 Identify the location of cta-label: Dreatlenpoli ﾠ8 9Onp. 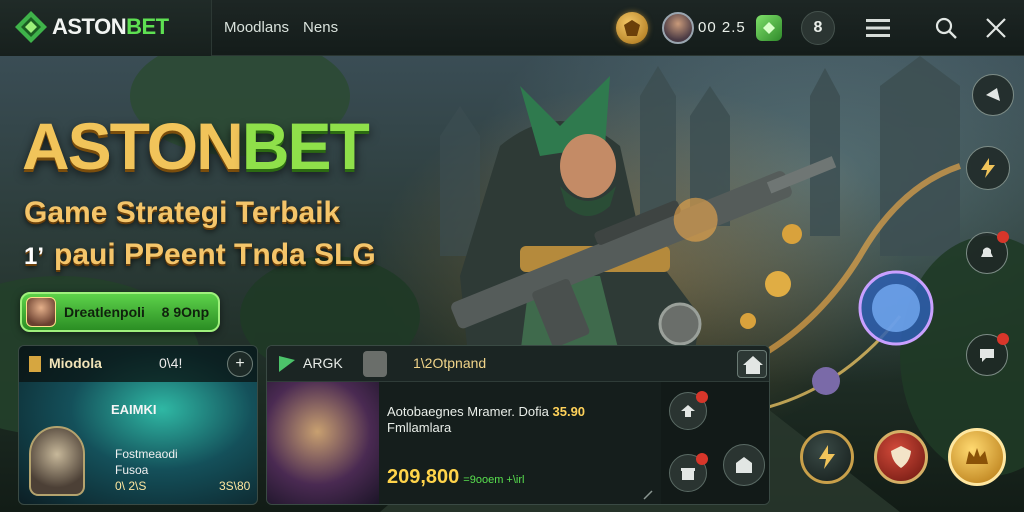
(137, 312).